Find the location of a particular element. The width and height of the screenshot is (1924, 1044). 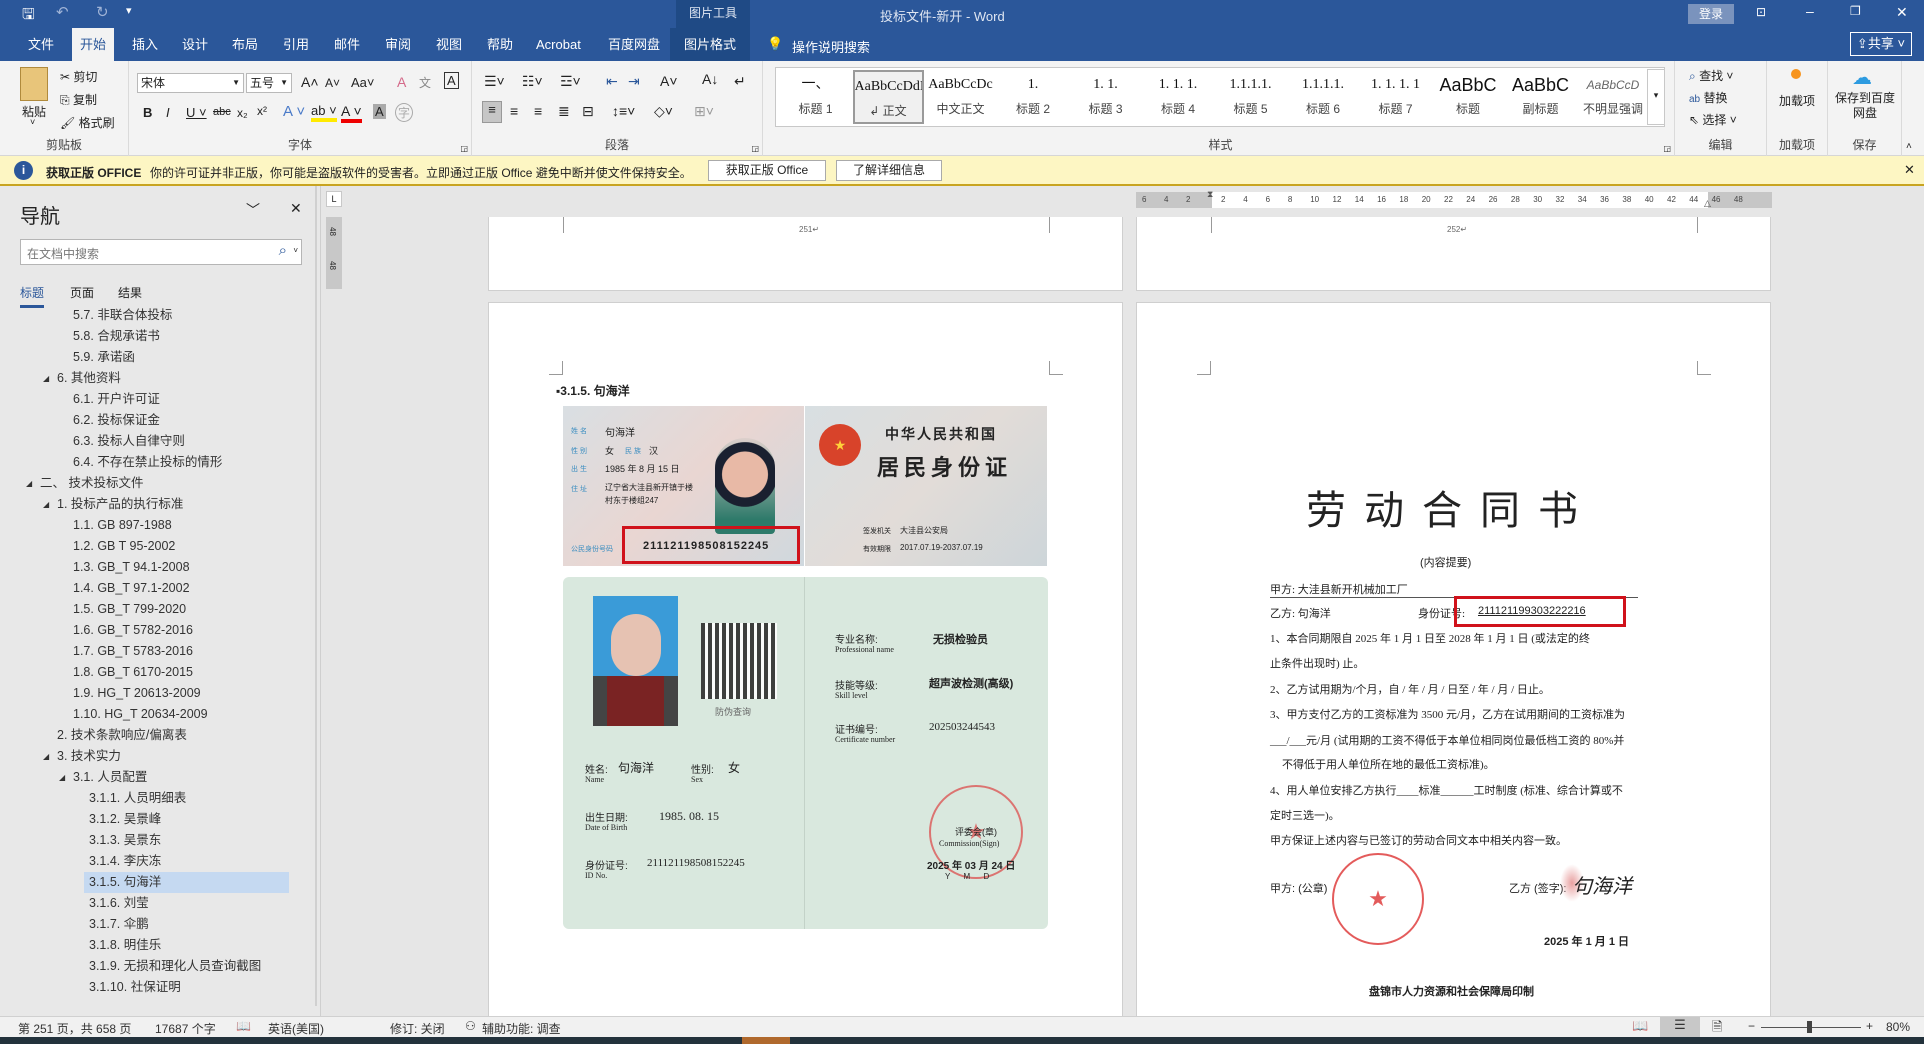

save-icon: 🖫 is located at coordinates (28, 16).